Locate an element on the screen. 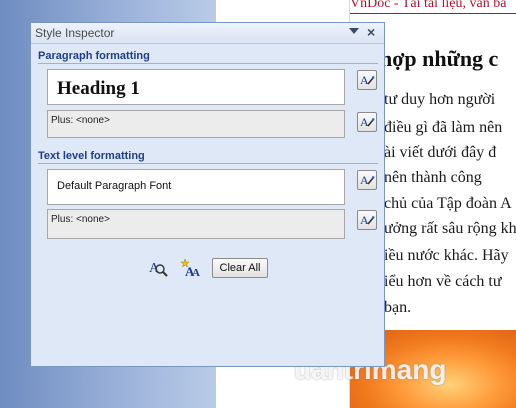  document-line: chủ của Tập đoàn A is located at coordinates (448, 203).